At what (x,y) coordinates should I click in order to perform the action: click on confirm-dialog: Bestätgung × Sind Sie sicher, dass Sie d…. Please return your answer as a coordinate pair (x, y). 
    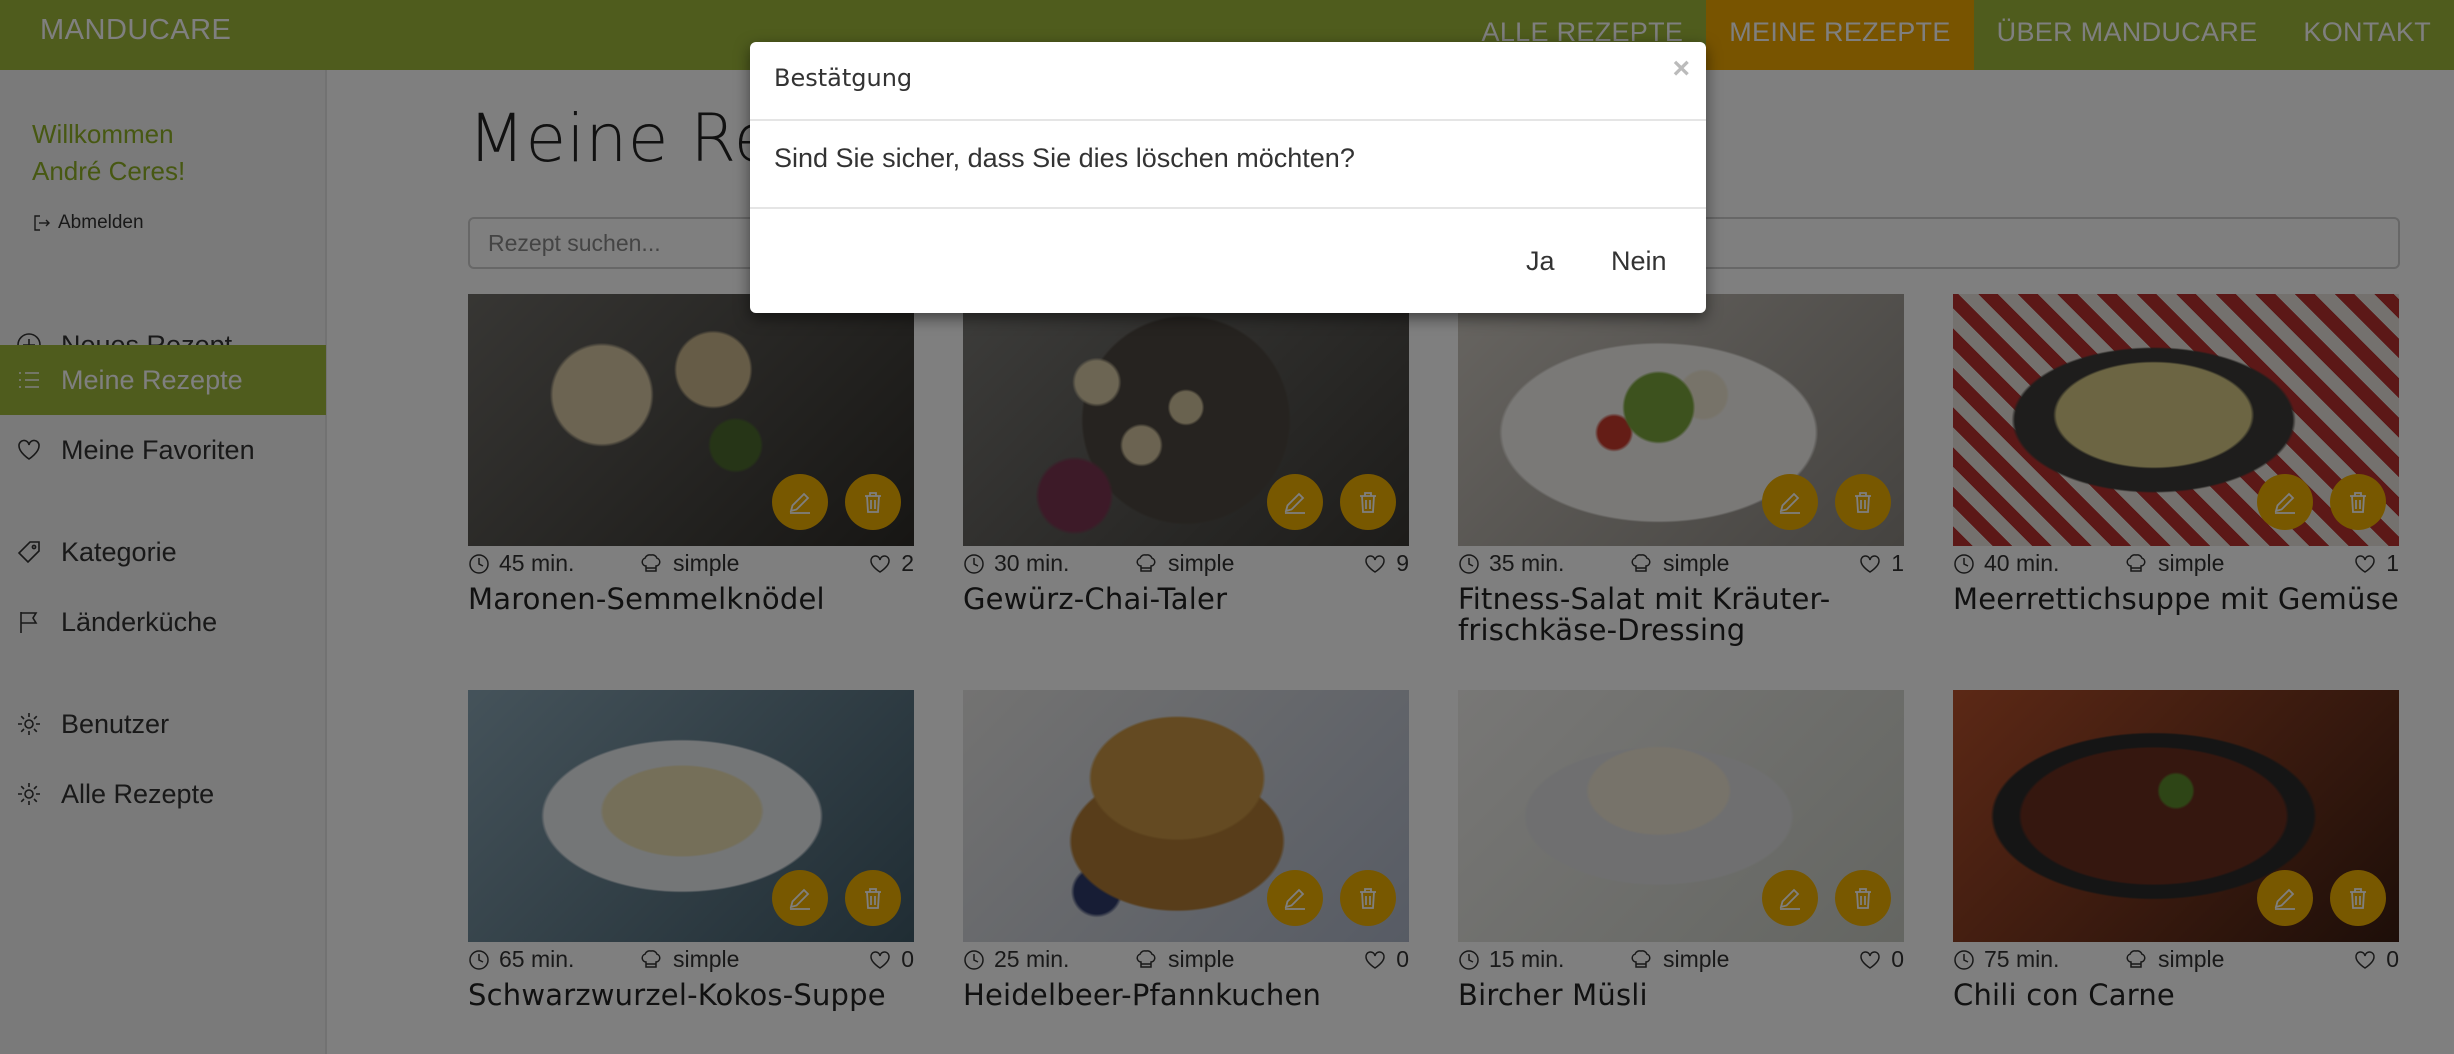
    Looking at the image, I should click on (1228, 177).